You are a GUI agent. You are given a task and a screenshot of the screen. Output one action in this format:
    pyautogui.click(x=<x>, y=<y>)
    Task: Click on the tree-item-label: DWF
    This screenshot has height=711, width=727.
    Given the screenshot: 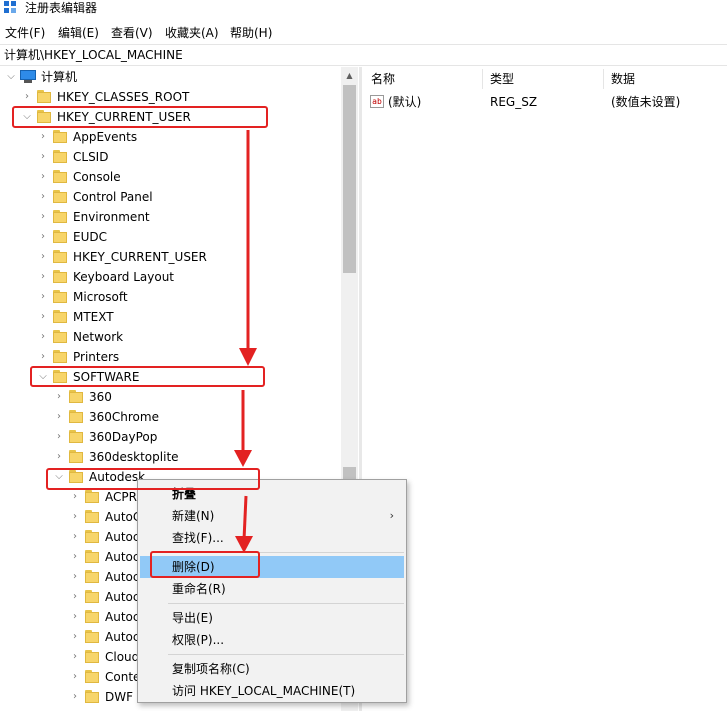 What is the action you would take?
    pyautogui.click(x=119, y=697)
    